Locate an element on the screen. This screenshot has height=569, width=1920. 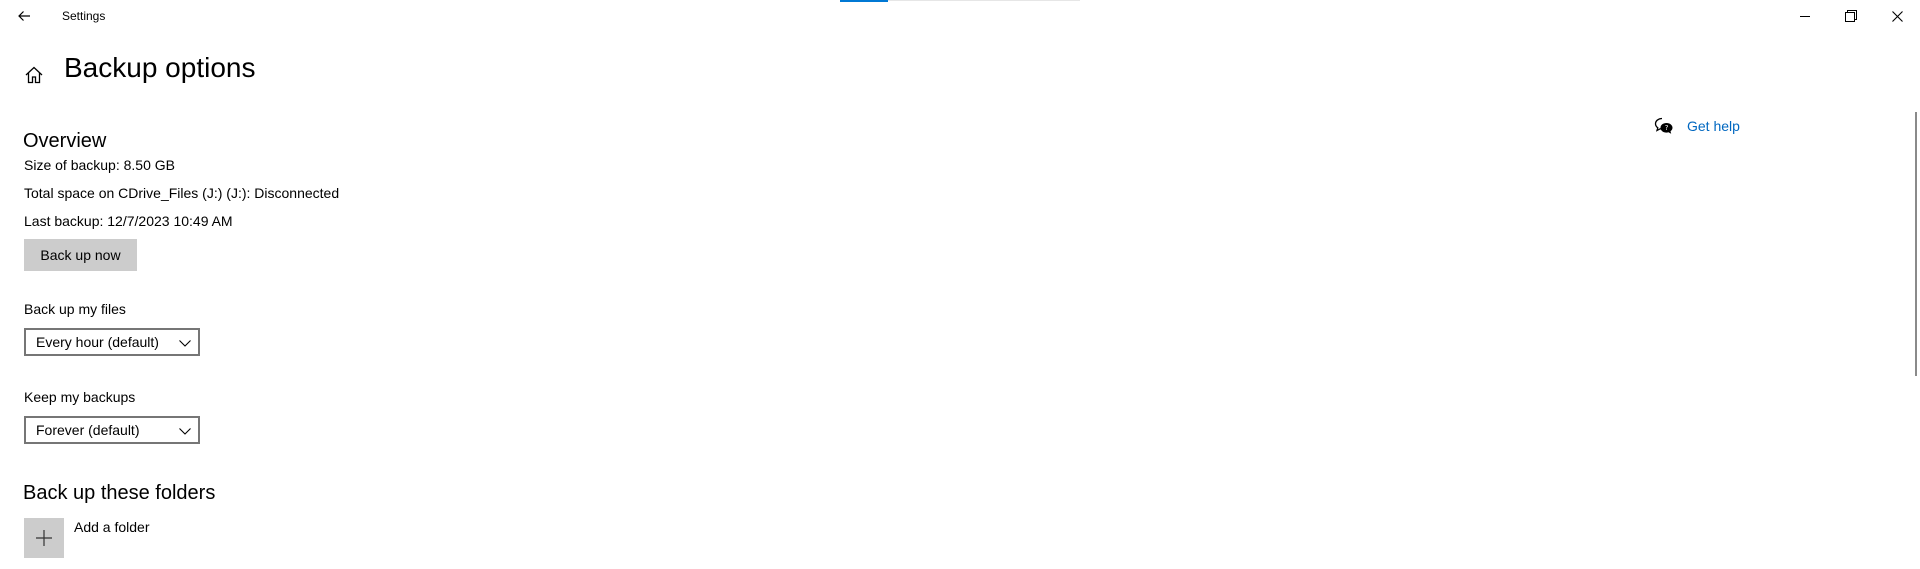
plus-icon is located at coordinates (44, 538).